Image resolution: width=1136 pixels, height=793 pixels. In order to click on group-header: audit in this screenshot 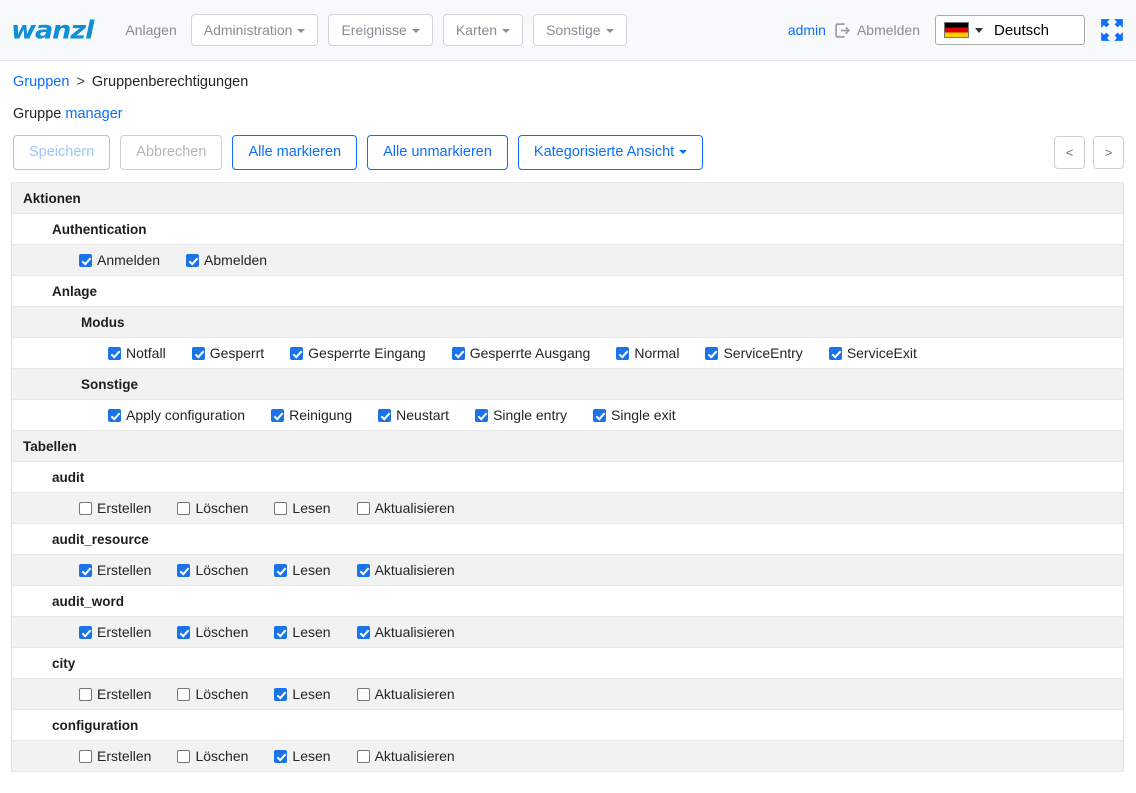, I will do `click(567, 478)`.